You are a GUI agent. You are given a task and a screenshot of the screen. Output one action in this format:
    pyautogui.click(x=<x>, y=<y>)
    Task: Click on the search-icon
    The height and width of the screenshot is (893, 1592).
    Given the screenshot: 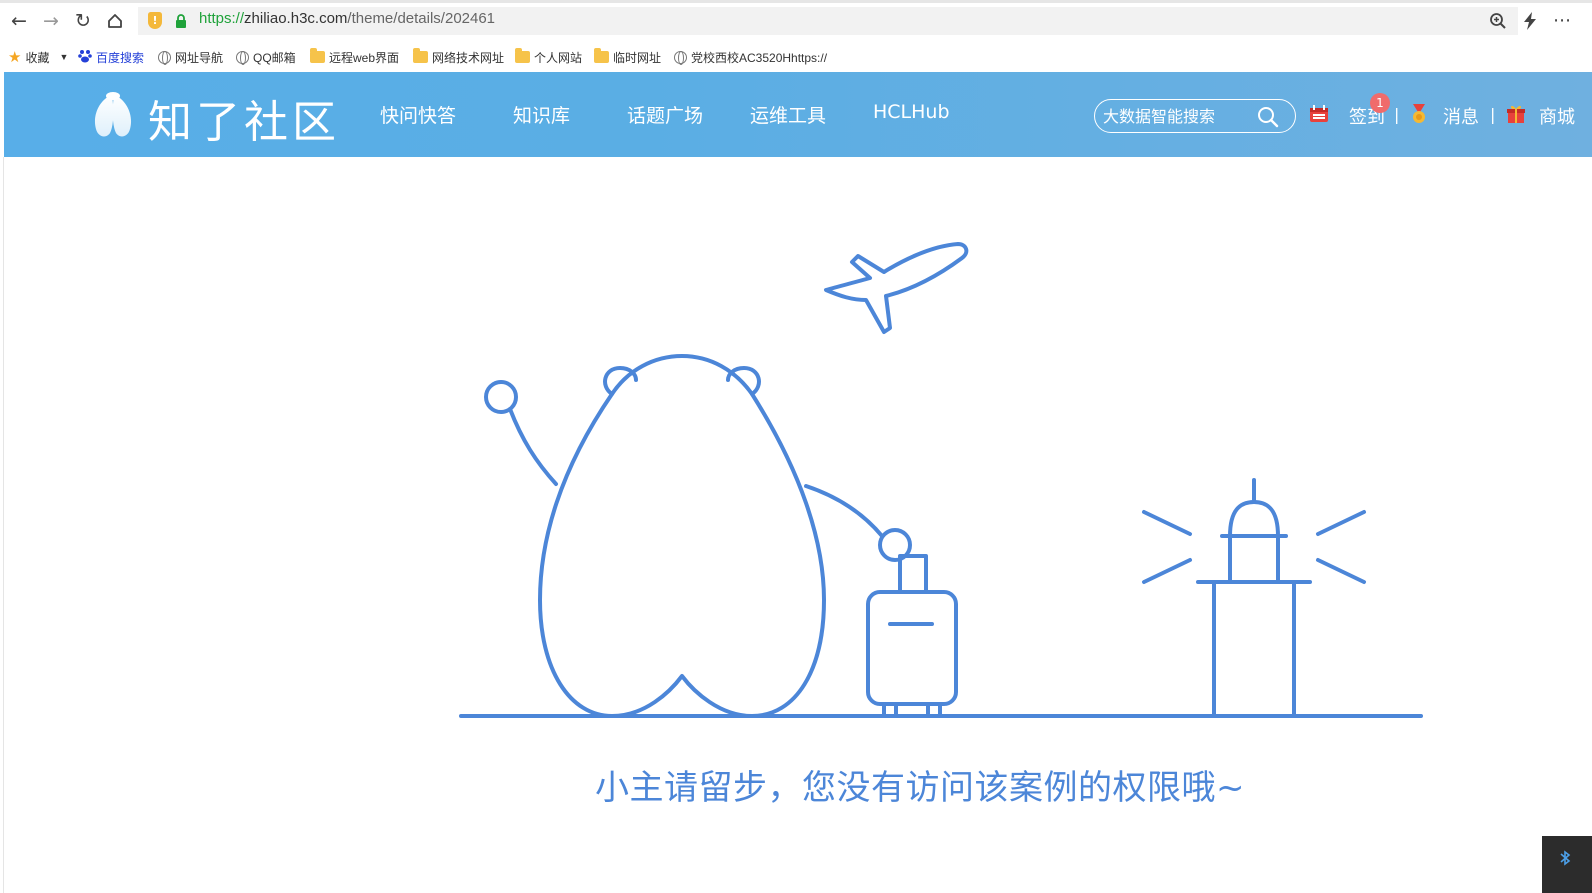 What is the action you would take?
    pyautogui.click(x=1268, y=117)
    